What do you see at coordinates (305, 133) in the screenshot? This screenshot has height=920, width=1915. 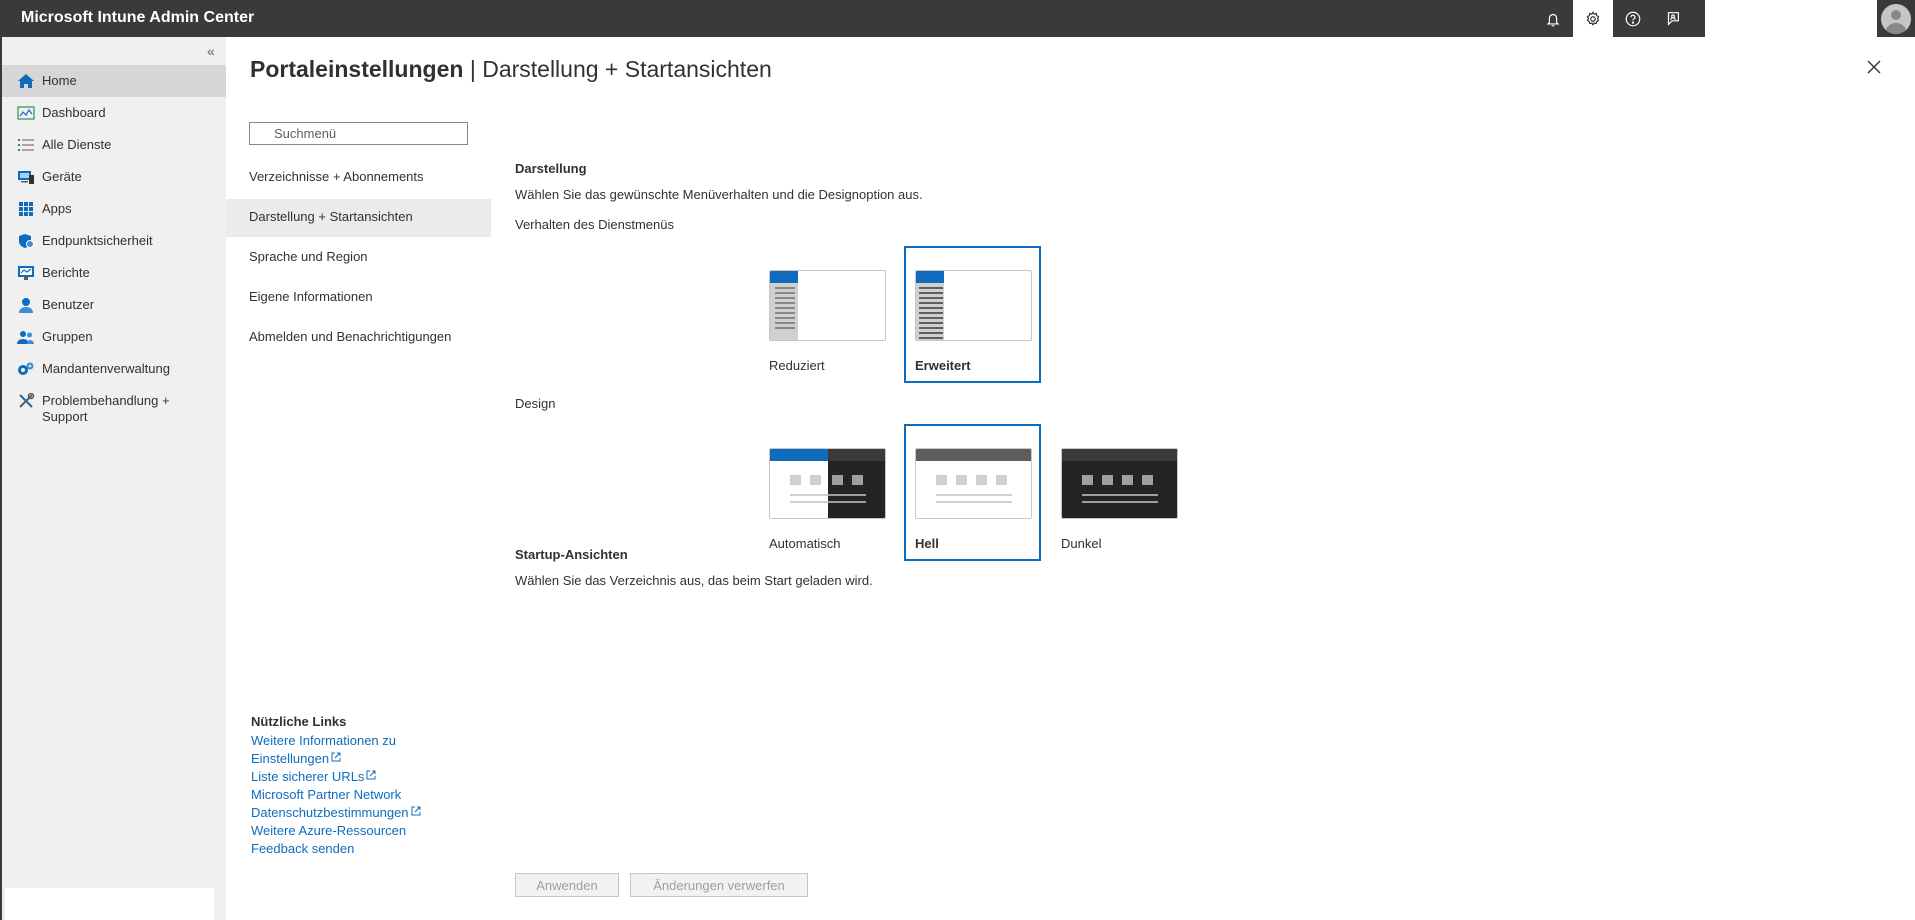 I see `search-placeholder: Suchmenü` at bounding box center [305, 133].